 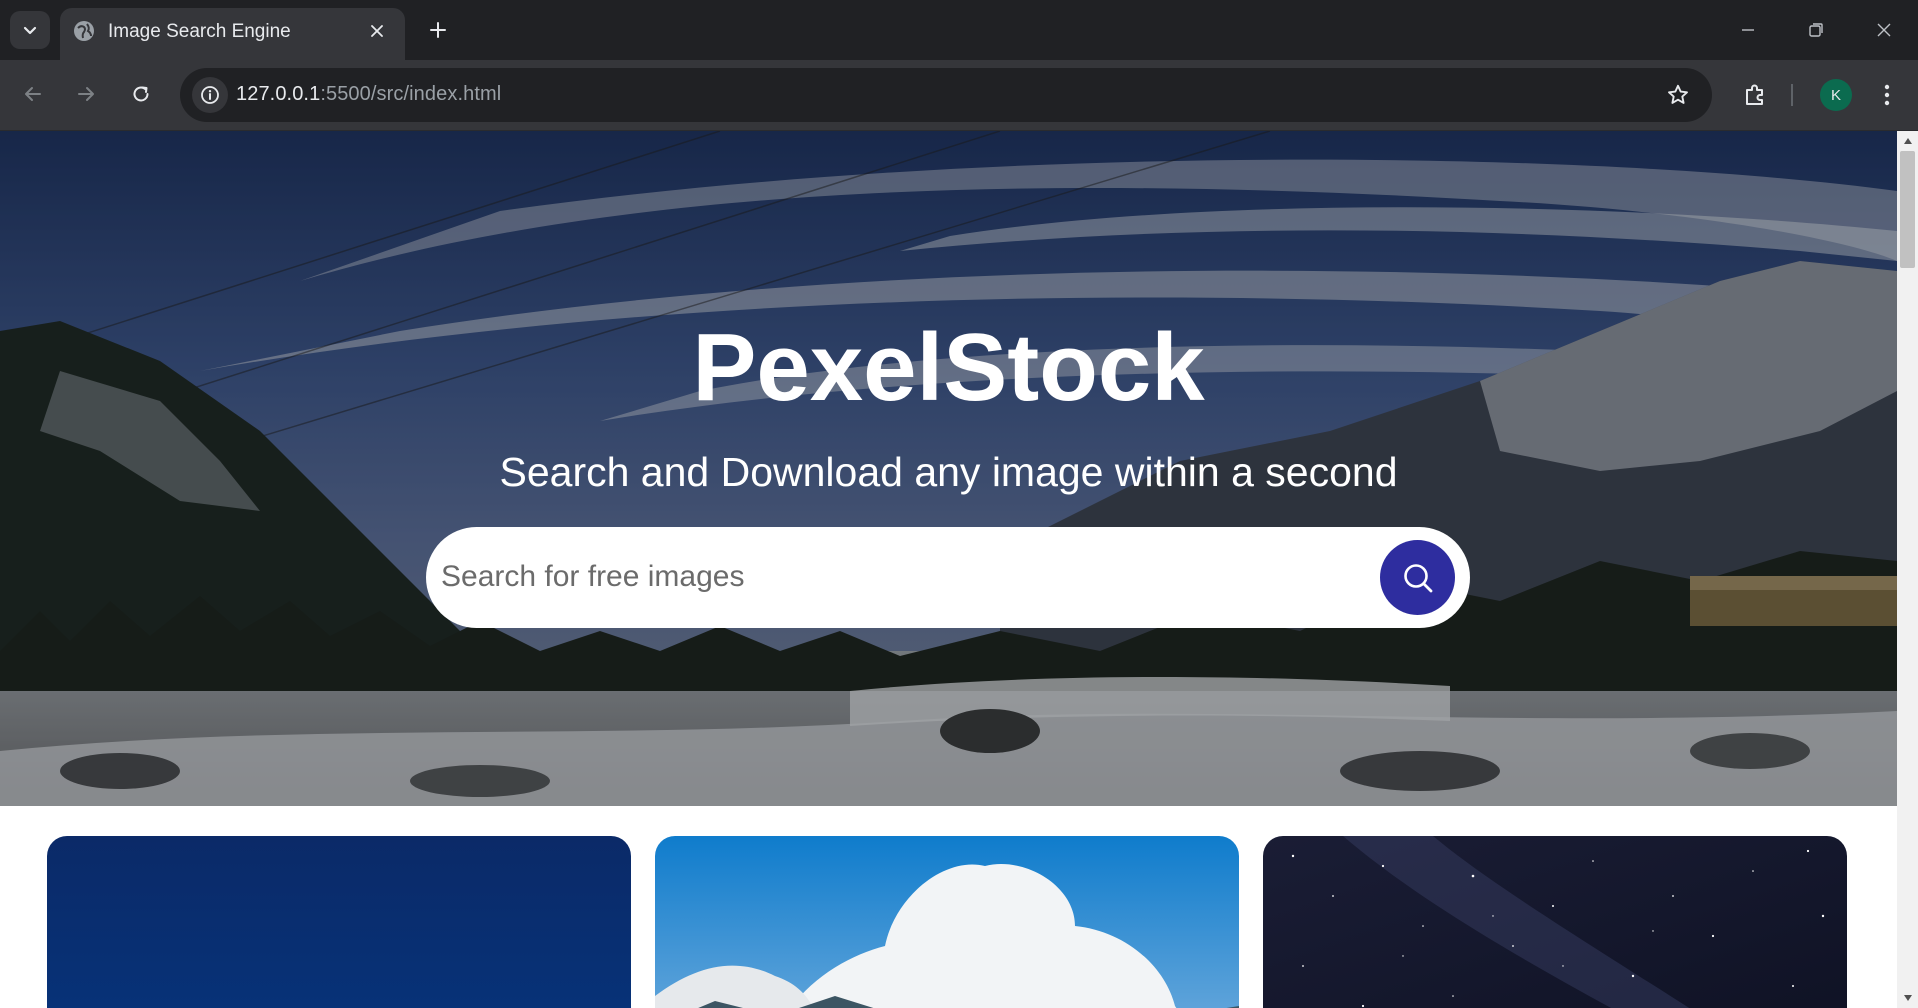 I want to click on info-icon, so click(x=210, y=95).